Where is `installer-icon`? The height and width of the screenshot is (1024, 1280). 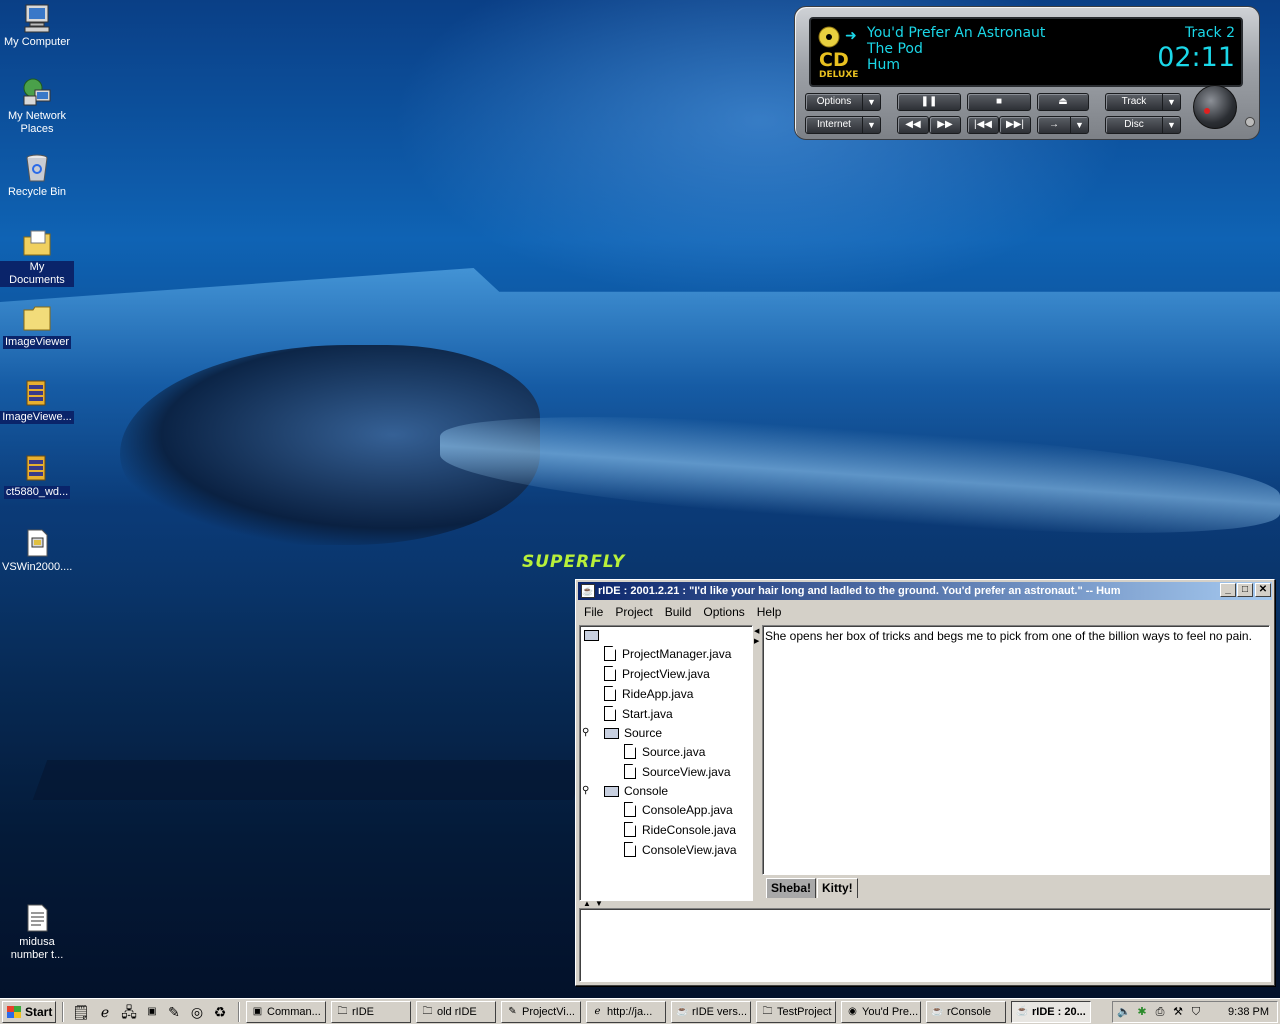 installer-icon is located at coordinates (37, 543).